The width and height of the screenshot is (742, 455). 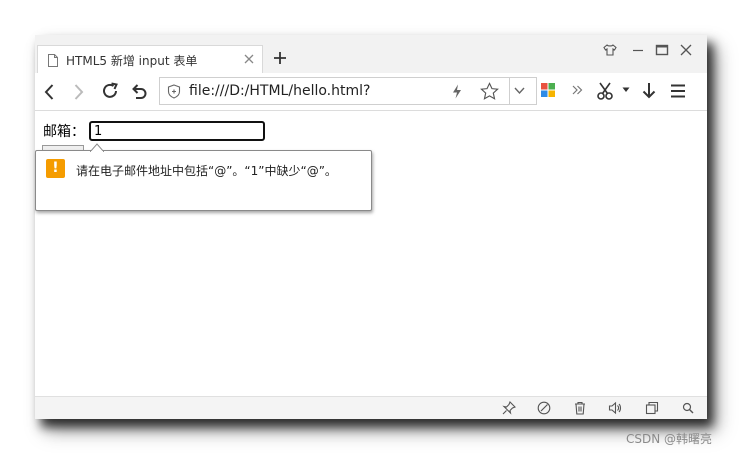 What do you see at coordinates (280, 58) in the screenshot?
I see `new-tab-plus-icon` at bounding box center [280, 58].